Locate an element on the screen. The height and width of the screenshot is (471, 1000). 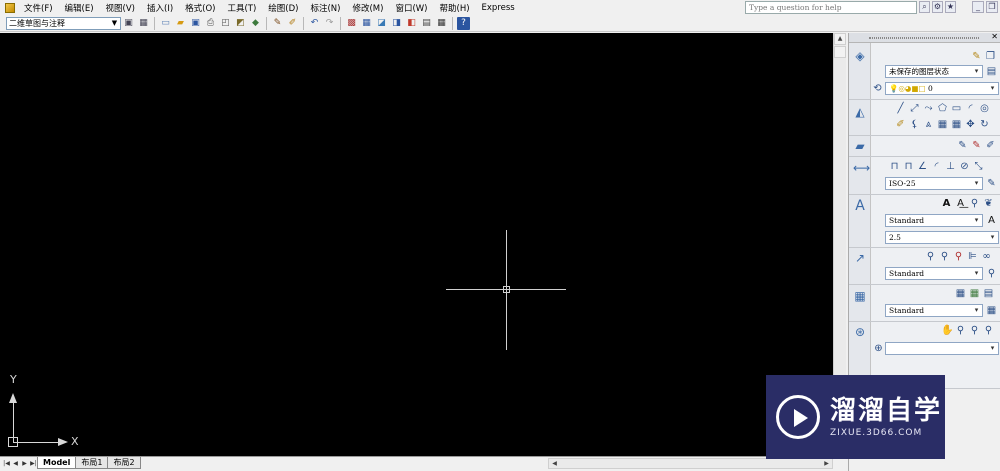
pan-realtime-icon: ✋ is located at coordinates (947, 331).